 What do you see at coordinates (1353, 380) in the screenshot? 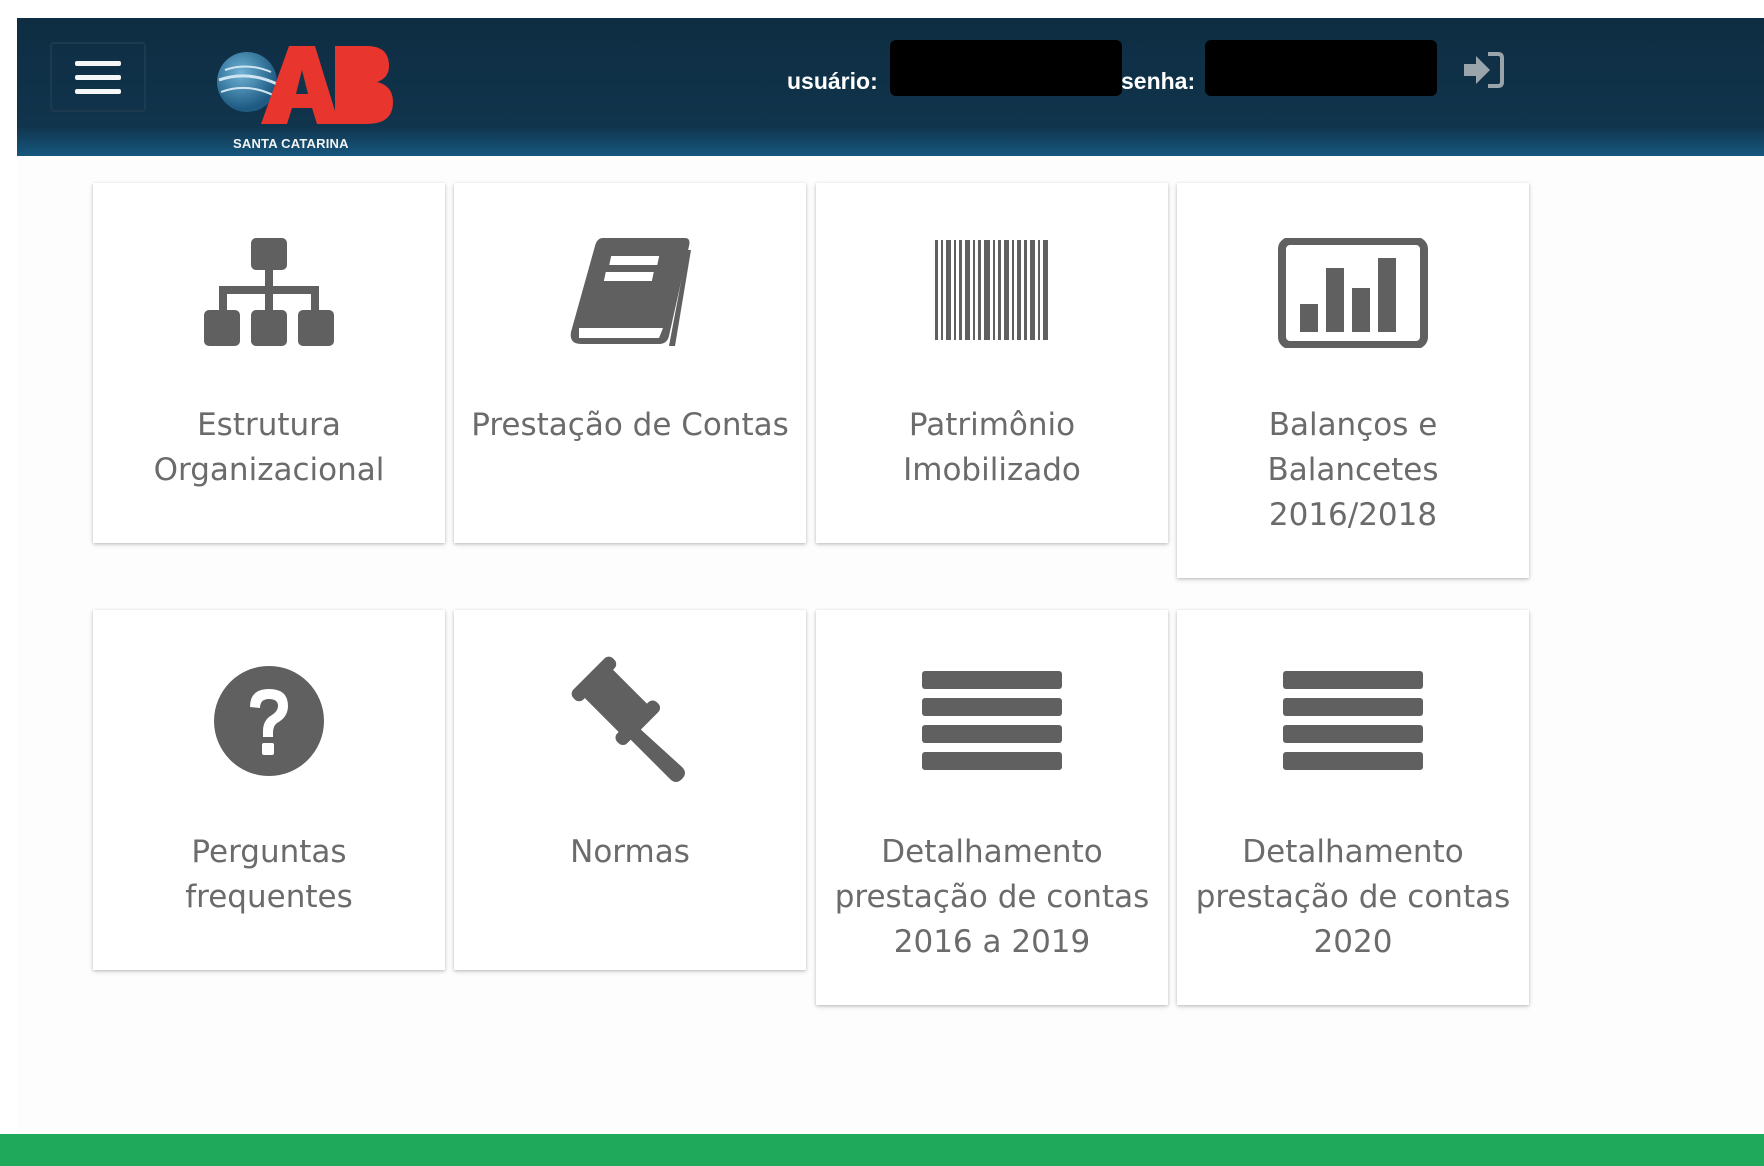
I see `card-balancos-e-balancetes: Balanços e Balancetes 2016/2018` at bounding box center [1353, 380].